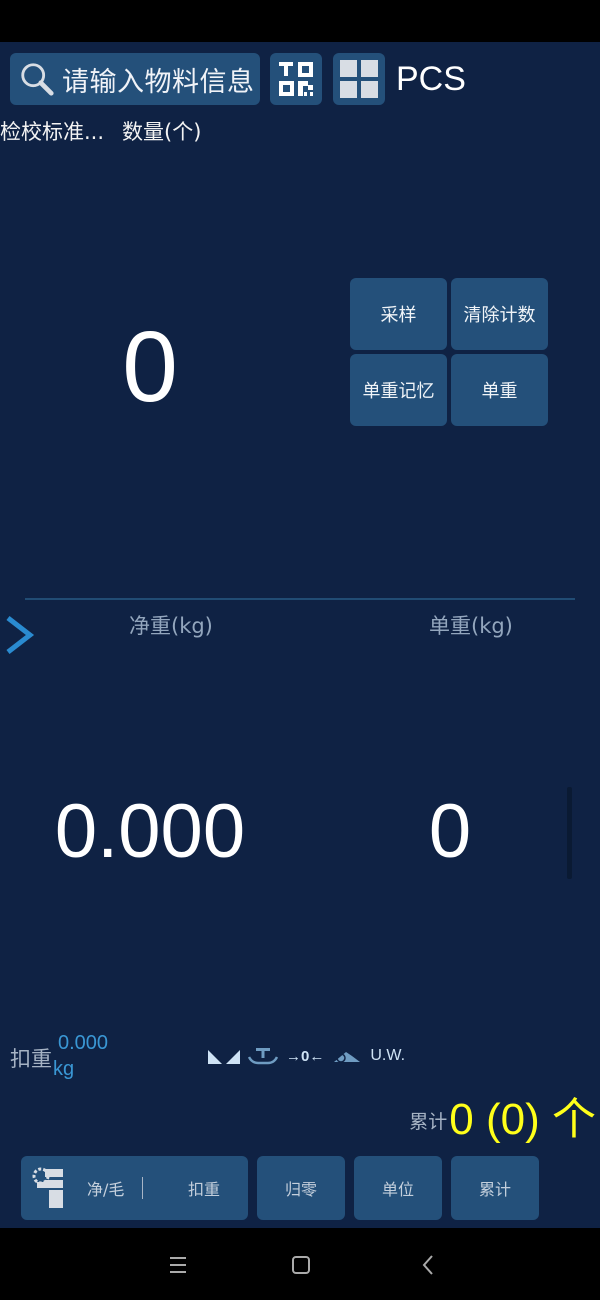 The height and width of the screenshot is (1300, 600). Describe the element at coordinates (31, 1059) in the screenshot. I see `tare-label: 扣重` at that location.